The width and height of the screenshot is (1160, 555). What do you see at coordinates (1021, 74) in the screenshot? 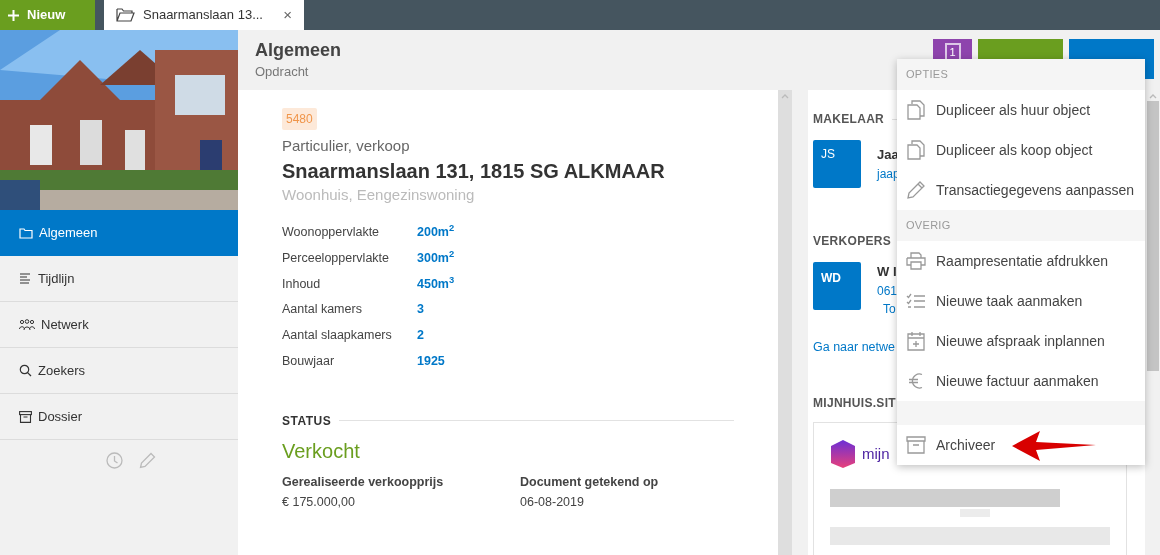
I see `menu-section-header: OPTIES` at bounding box center [1021, 74].